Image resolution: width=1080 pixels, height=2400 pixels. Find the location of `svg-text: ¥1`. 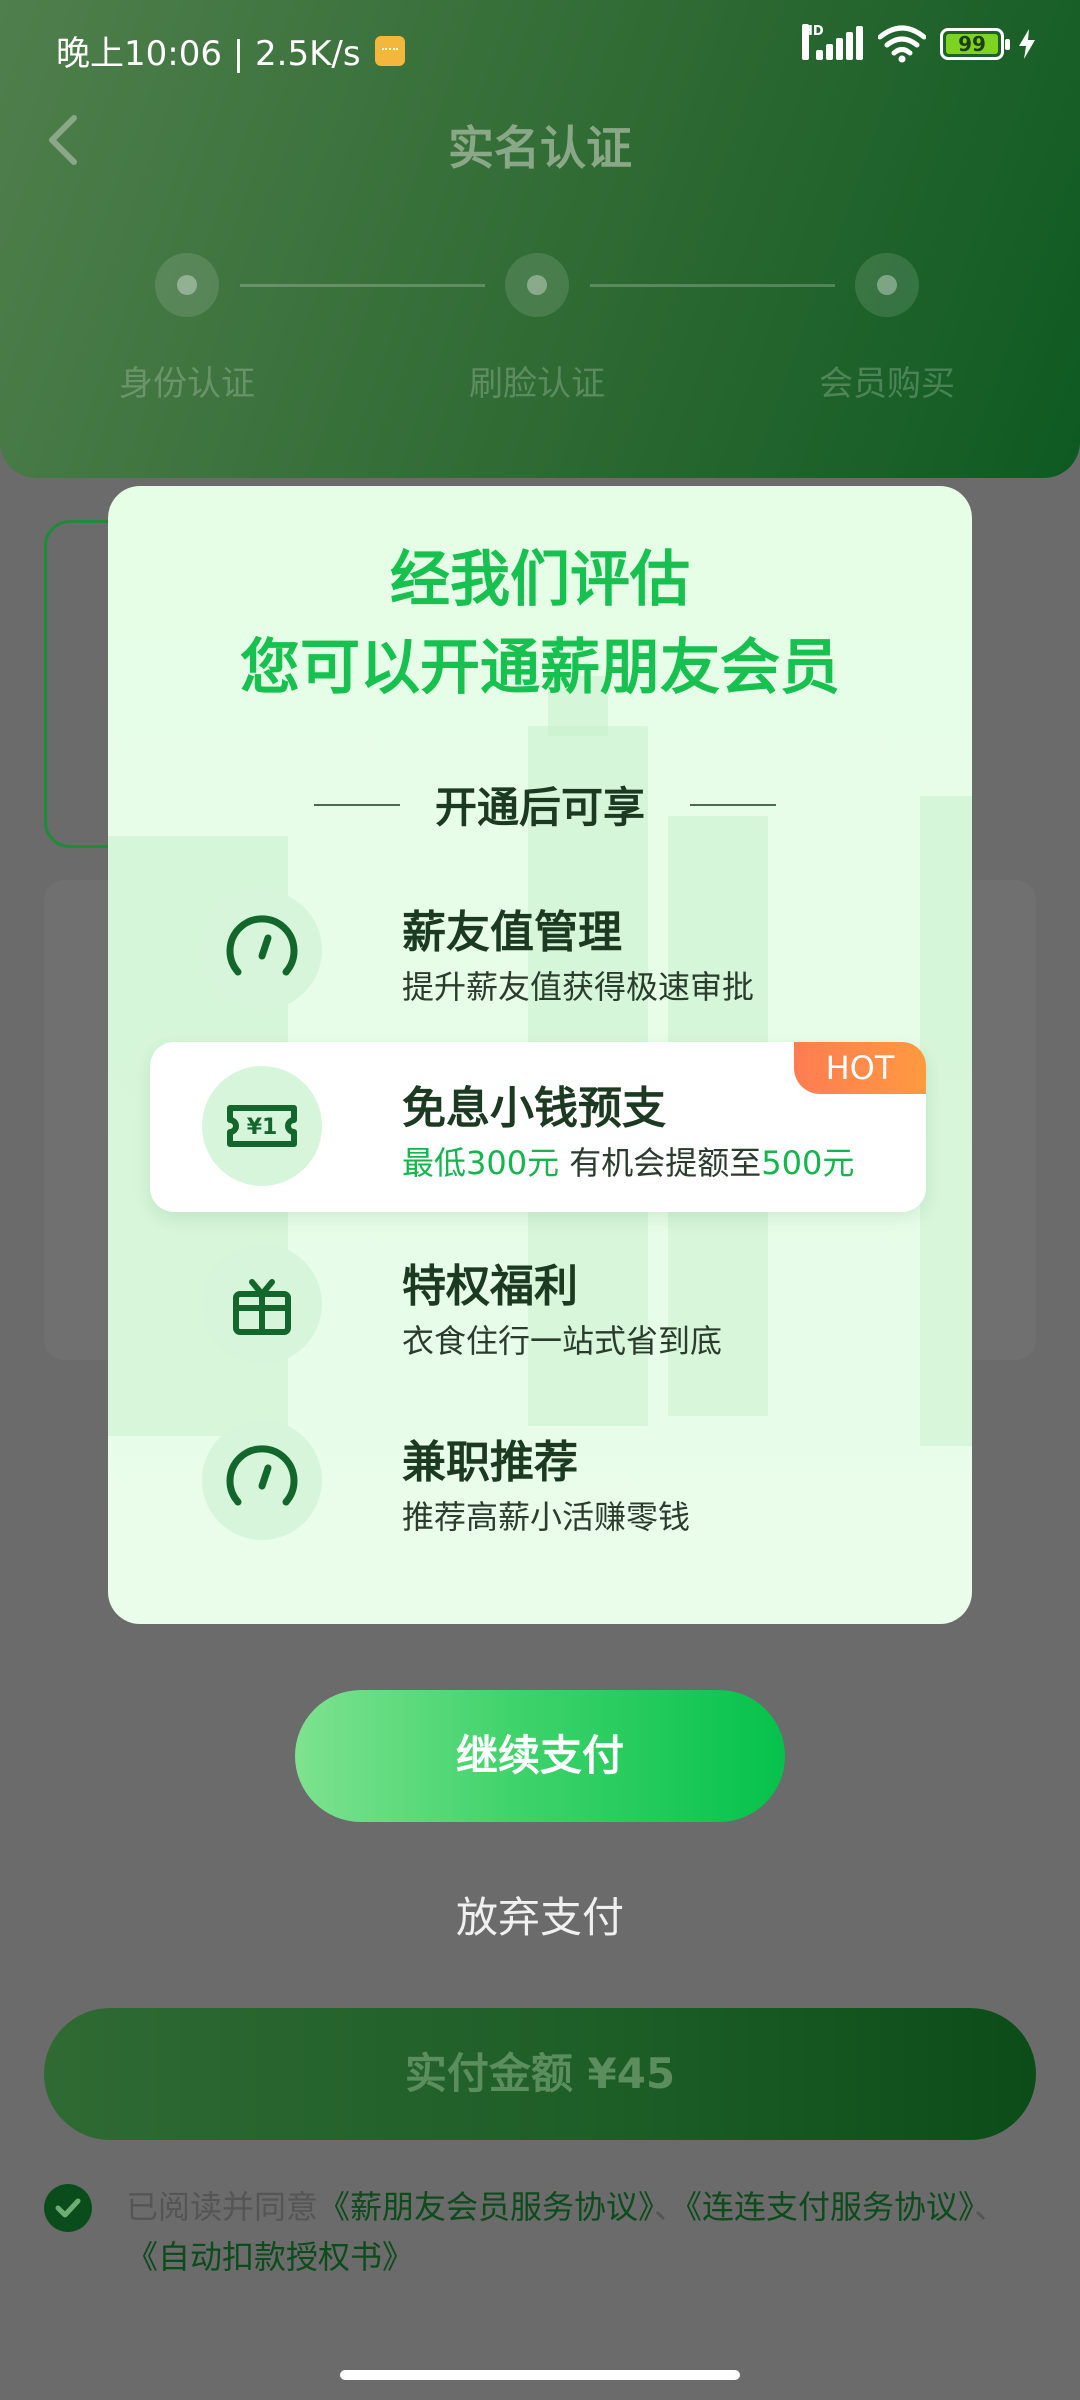

svg-text: ¥1 is located at coordinates (262, 1127).